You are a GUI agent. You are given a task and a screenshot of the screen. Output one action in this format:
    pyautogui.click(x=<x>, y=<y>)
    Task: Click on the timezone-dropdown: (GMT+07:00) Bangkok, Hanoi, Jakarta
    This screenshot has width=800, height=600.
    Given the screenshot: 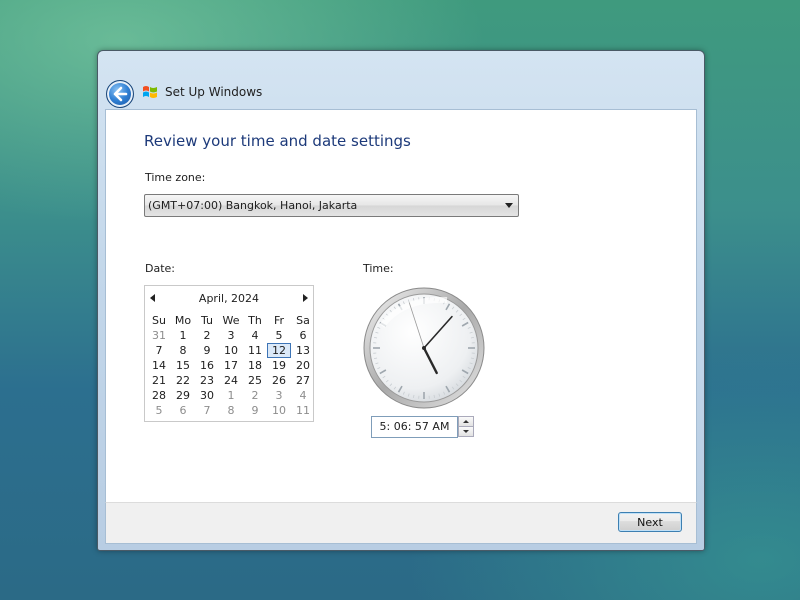 What is the action you would take?
    pyautogui.click(x=331, y=205)
    